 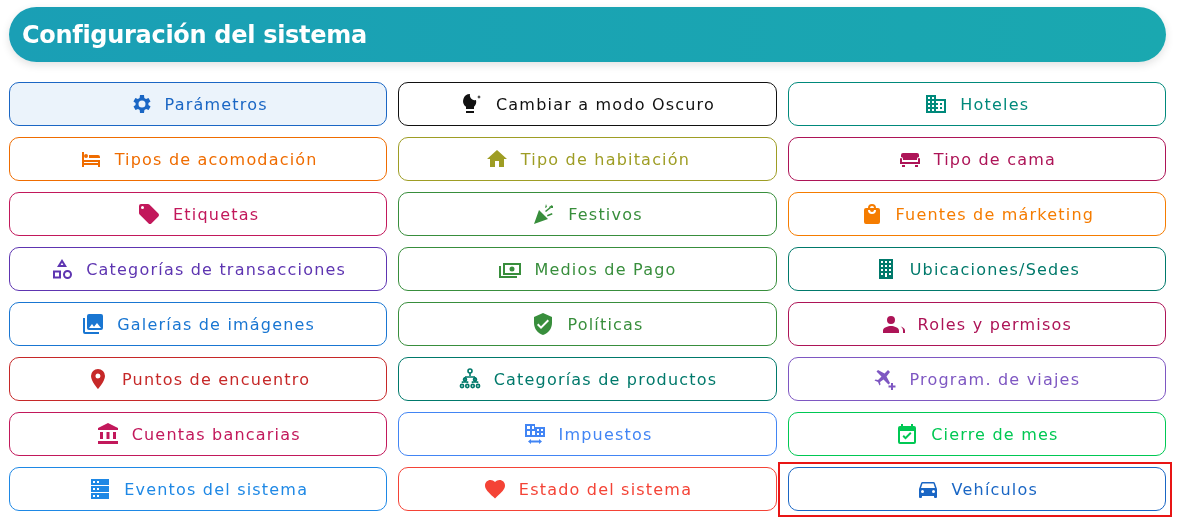 What do you see at coordinates (976, 104) in the screenshot?
I see `menu-button: Hoteles` at bounding box center [976, 104].